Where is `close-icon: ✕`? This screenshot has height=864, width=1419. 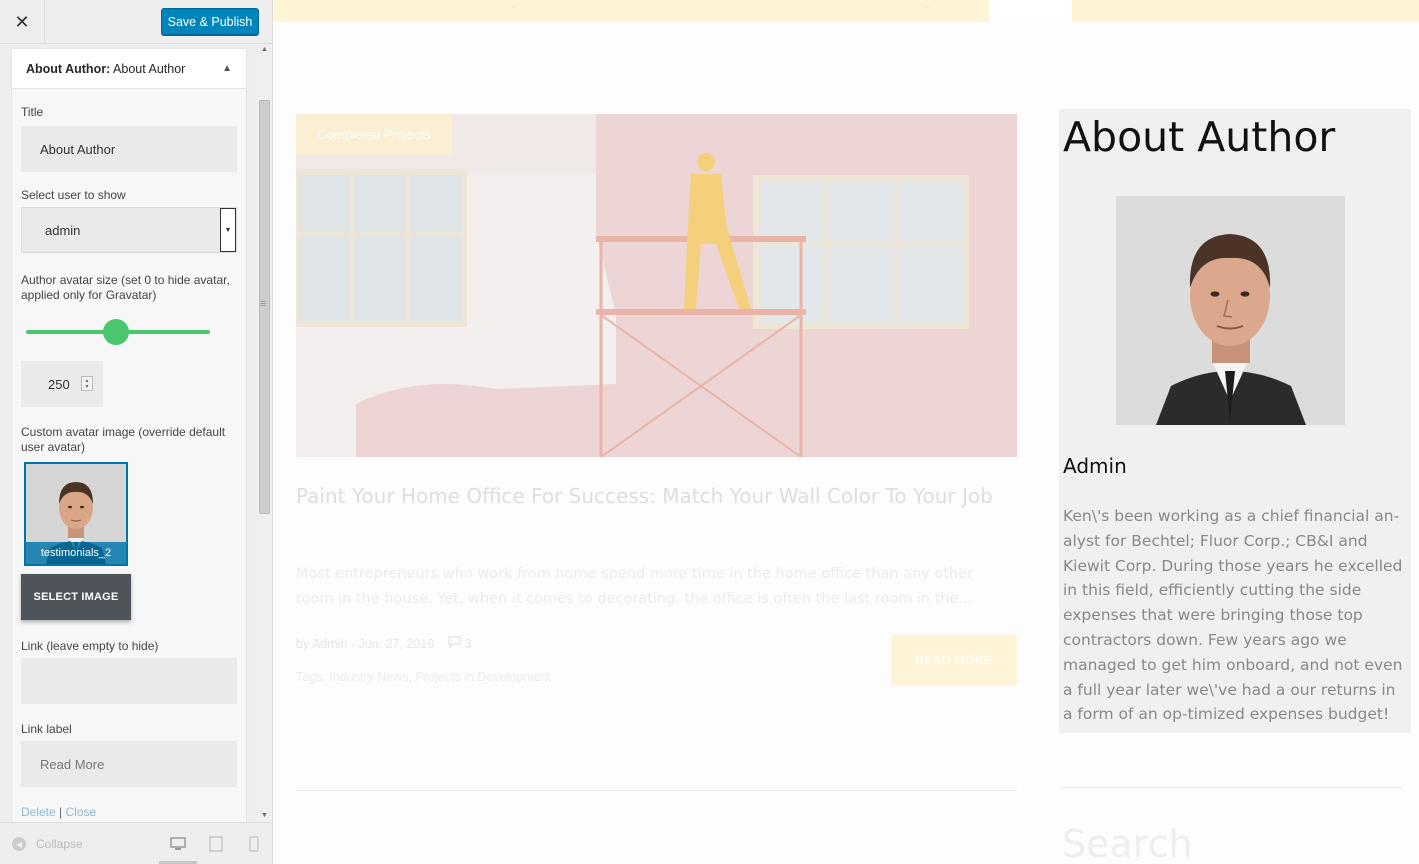
close-icon: ✕ is located at coordinates (22, 22).